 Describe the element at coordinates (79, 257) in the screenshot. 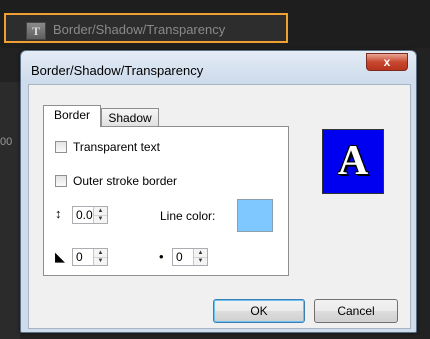

I see `feather-value: 0` at that location.